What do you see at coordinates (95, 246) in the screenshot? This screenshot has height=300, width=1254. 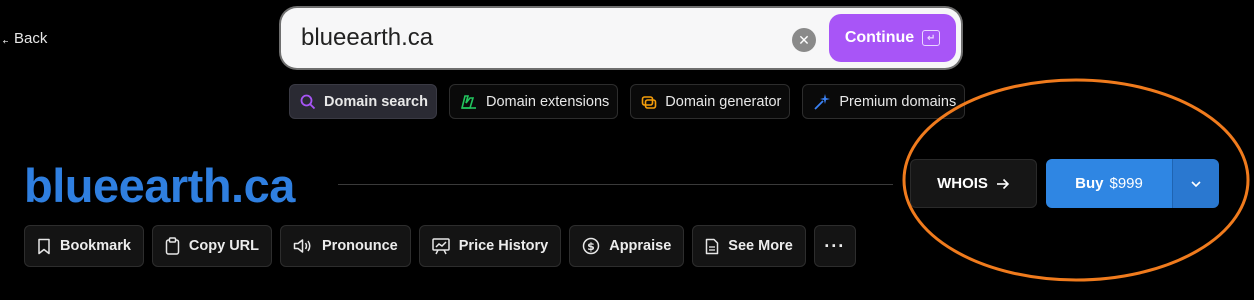 I see `bookmark-label: Bookmark` at bounding box center [95, 246].